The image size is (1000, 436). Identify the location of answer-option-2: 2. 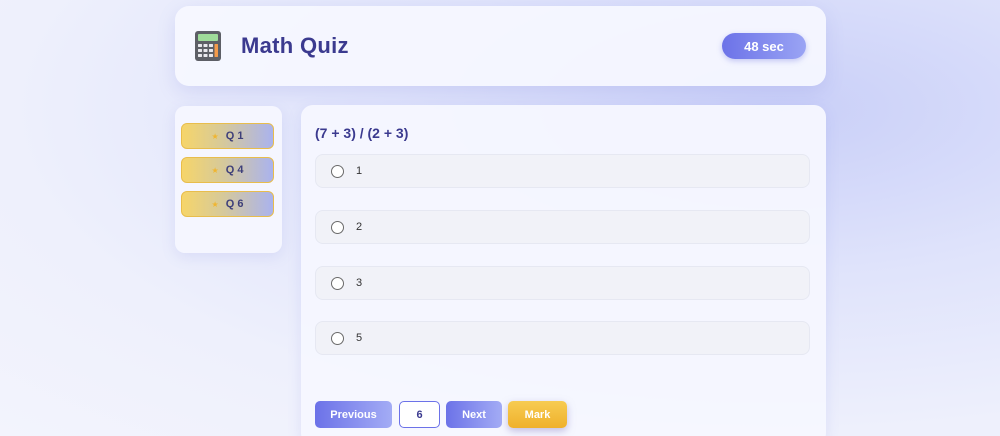
(562, 227).